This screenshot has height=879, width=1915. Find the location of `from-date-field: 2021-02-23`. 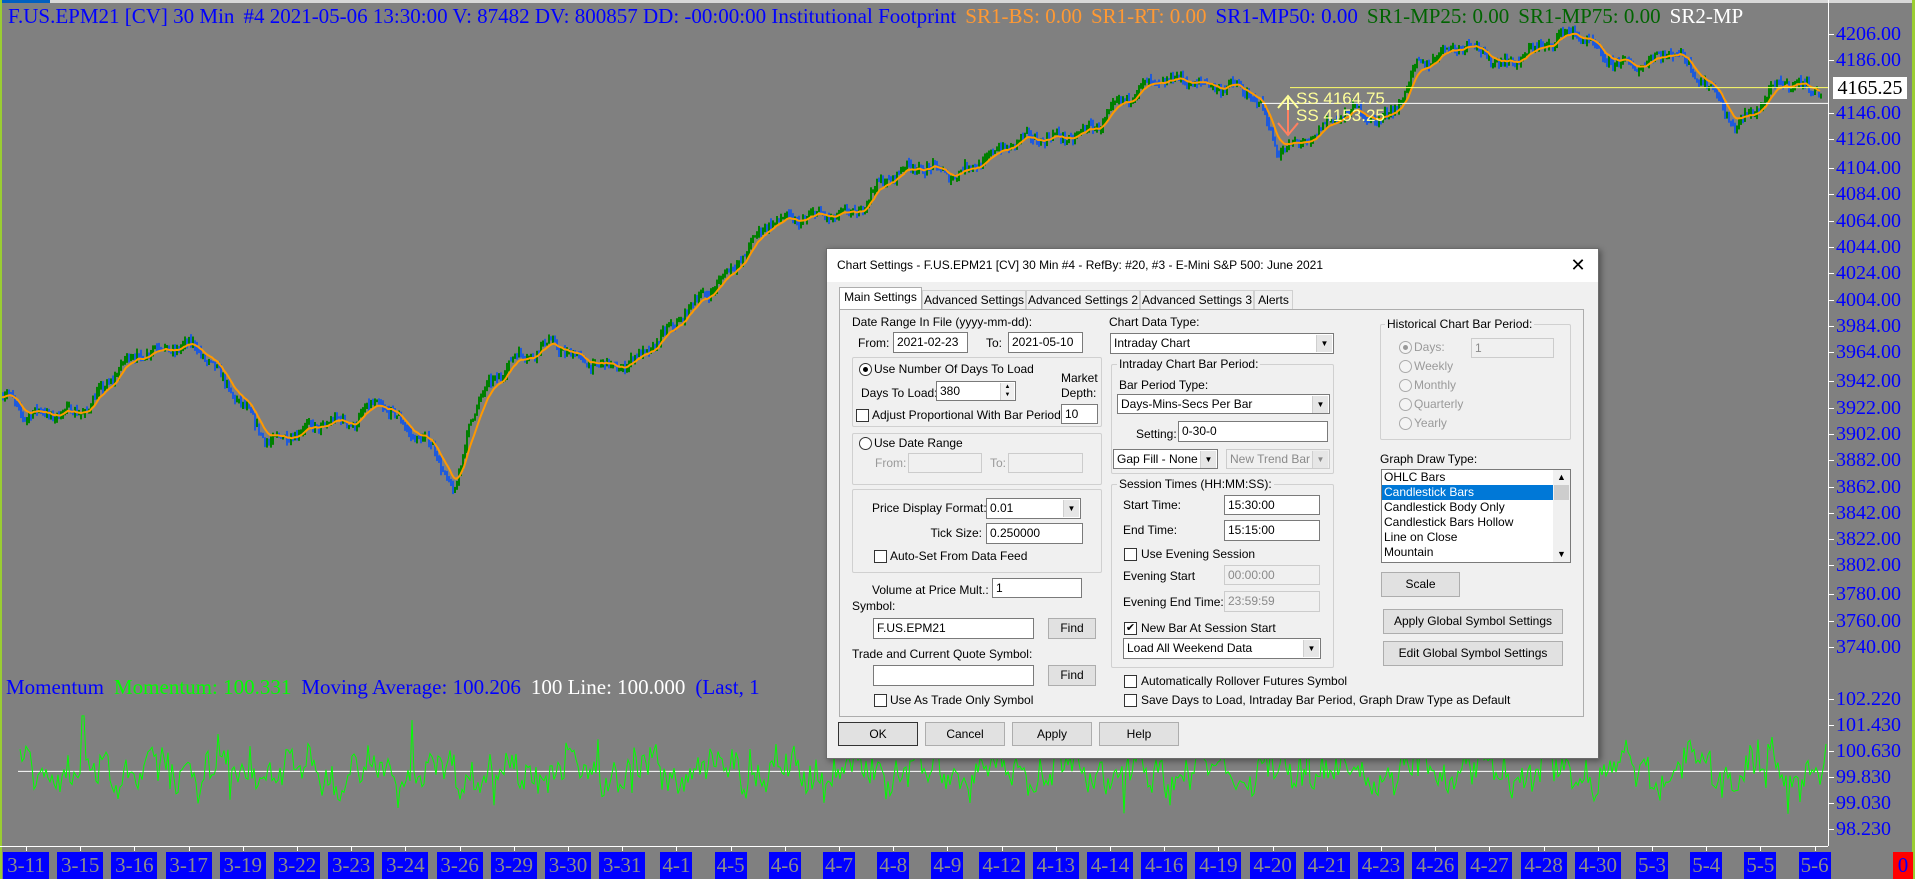

from-date-field: 2021-02-23 is located at coordinates (930, 342).